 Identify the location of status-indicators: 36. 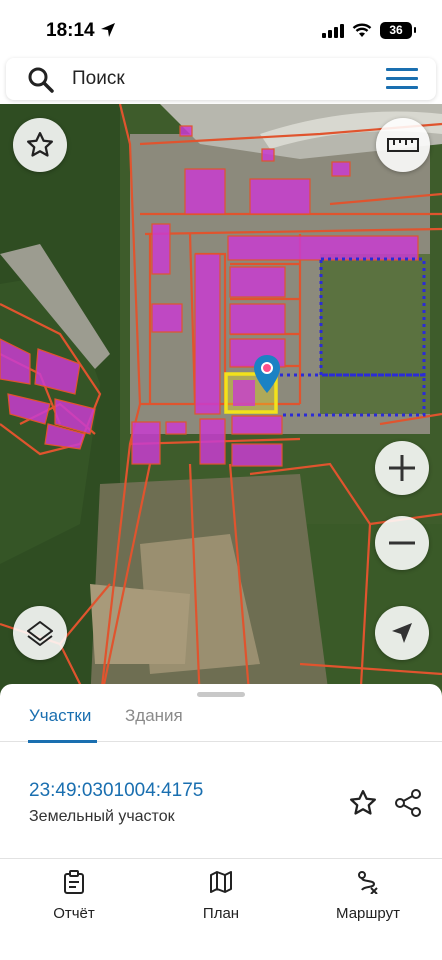
(369, 30).